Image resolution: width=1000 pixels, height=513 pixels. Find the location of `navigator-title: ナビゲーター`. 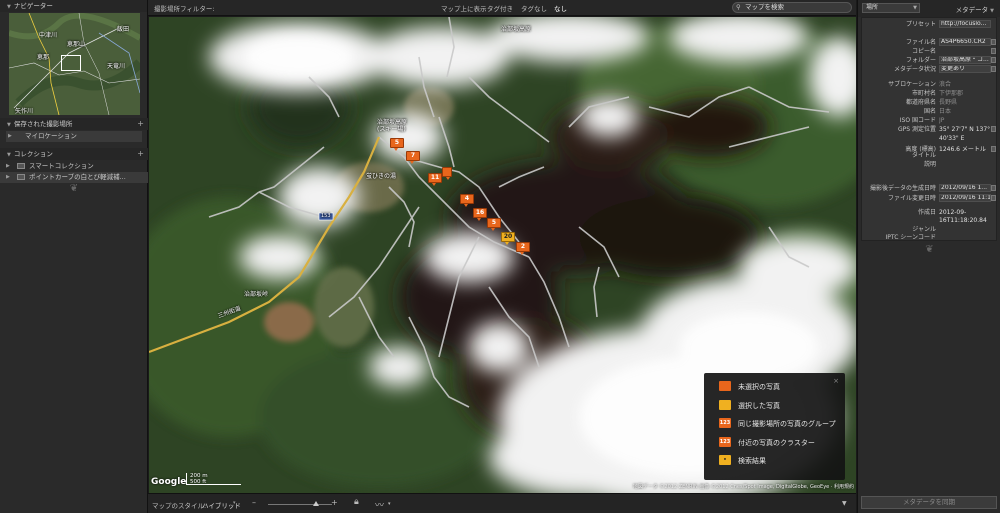

navigator-title: ナビゲーター is located at coordinates (33, 6).